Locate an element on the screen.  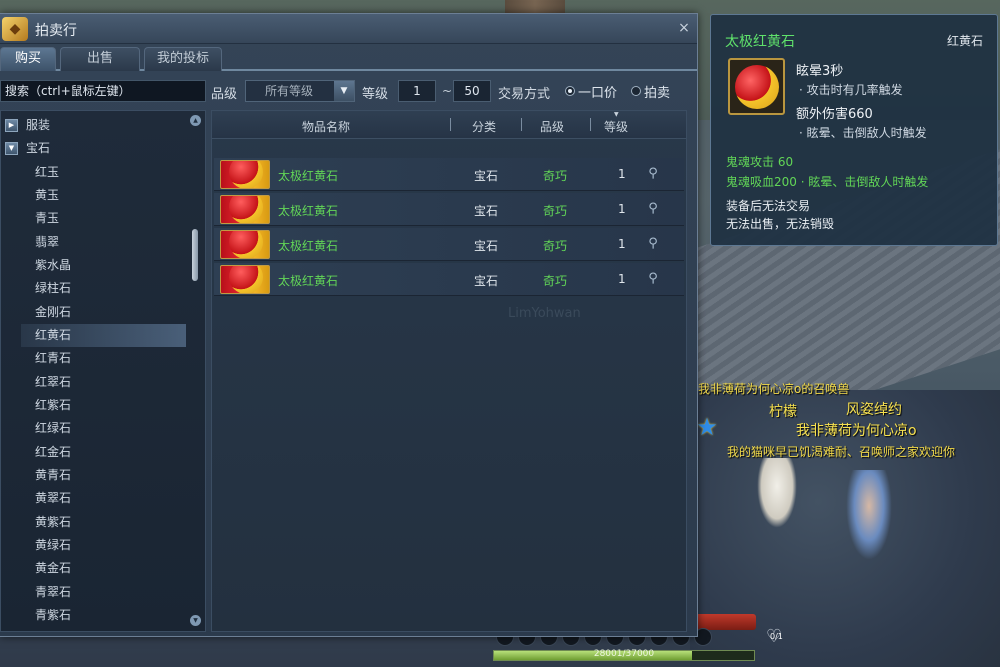
experience-text: 28001/37000 is located at coordinates (624, 654).